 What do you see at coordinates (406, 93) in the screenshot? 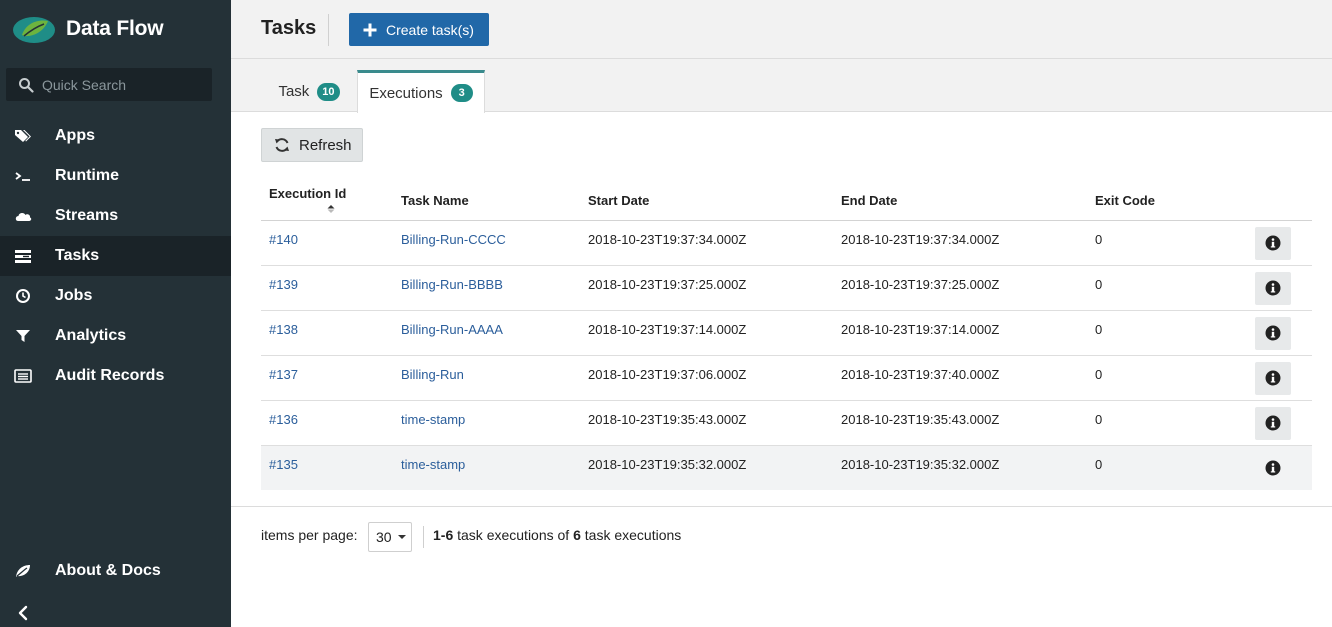
I see `tab-label: Executions` at bounding box center [406, 93].